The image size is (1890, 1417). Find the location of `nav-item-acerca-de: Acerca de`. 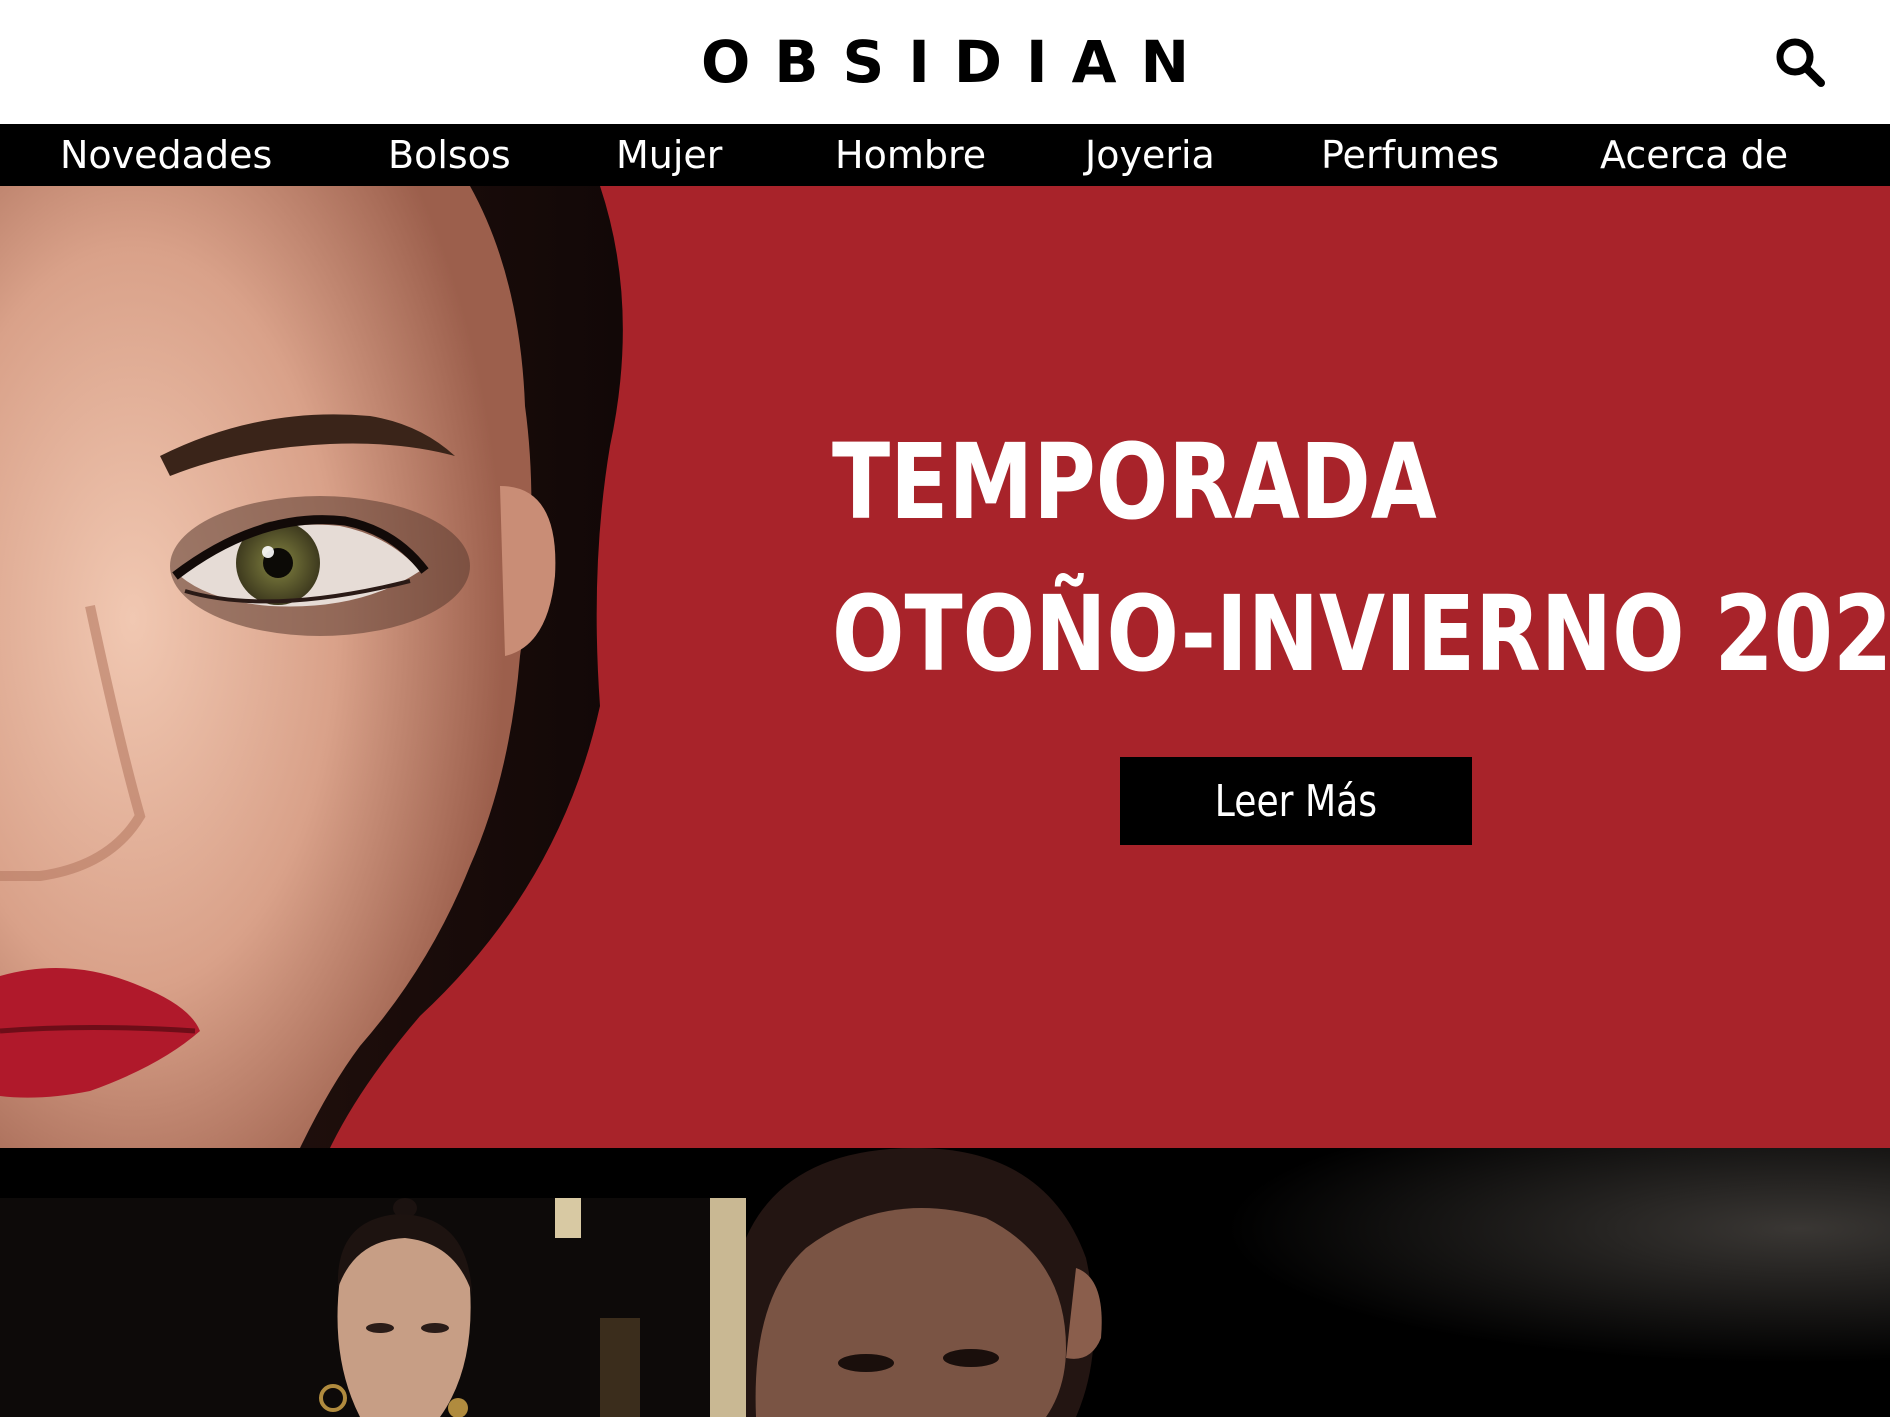

nav-item-acerca-de: Acerca de is located at coordinates (1694, 155).